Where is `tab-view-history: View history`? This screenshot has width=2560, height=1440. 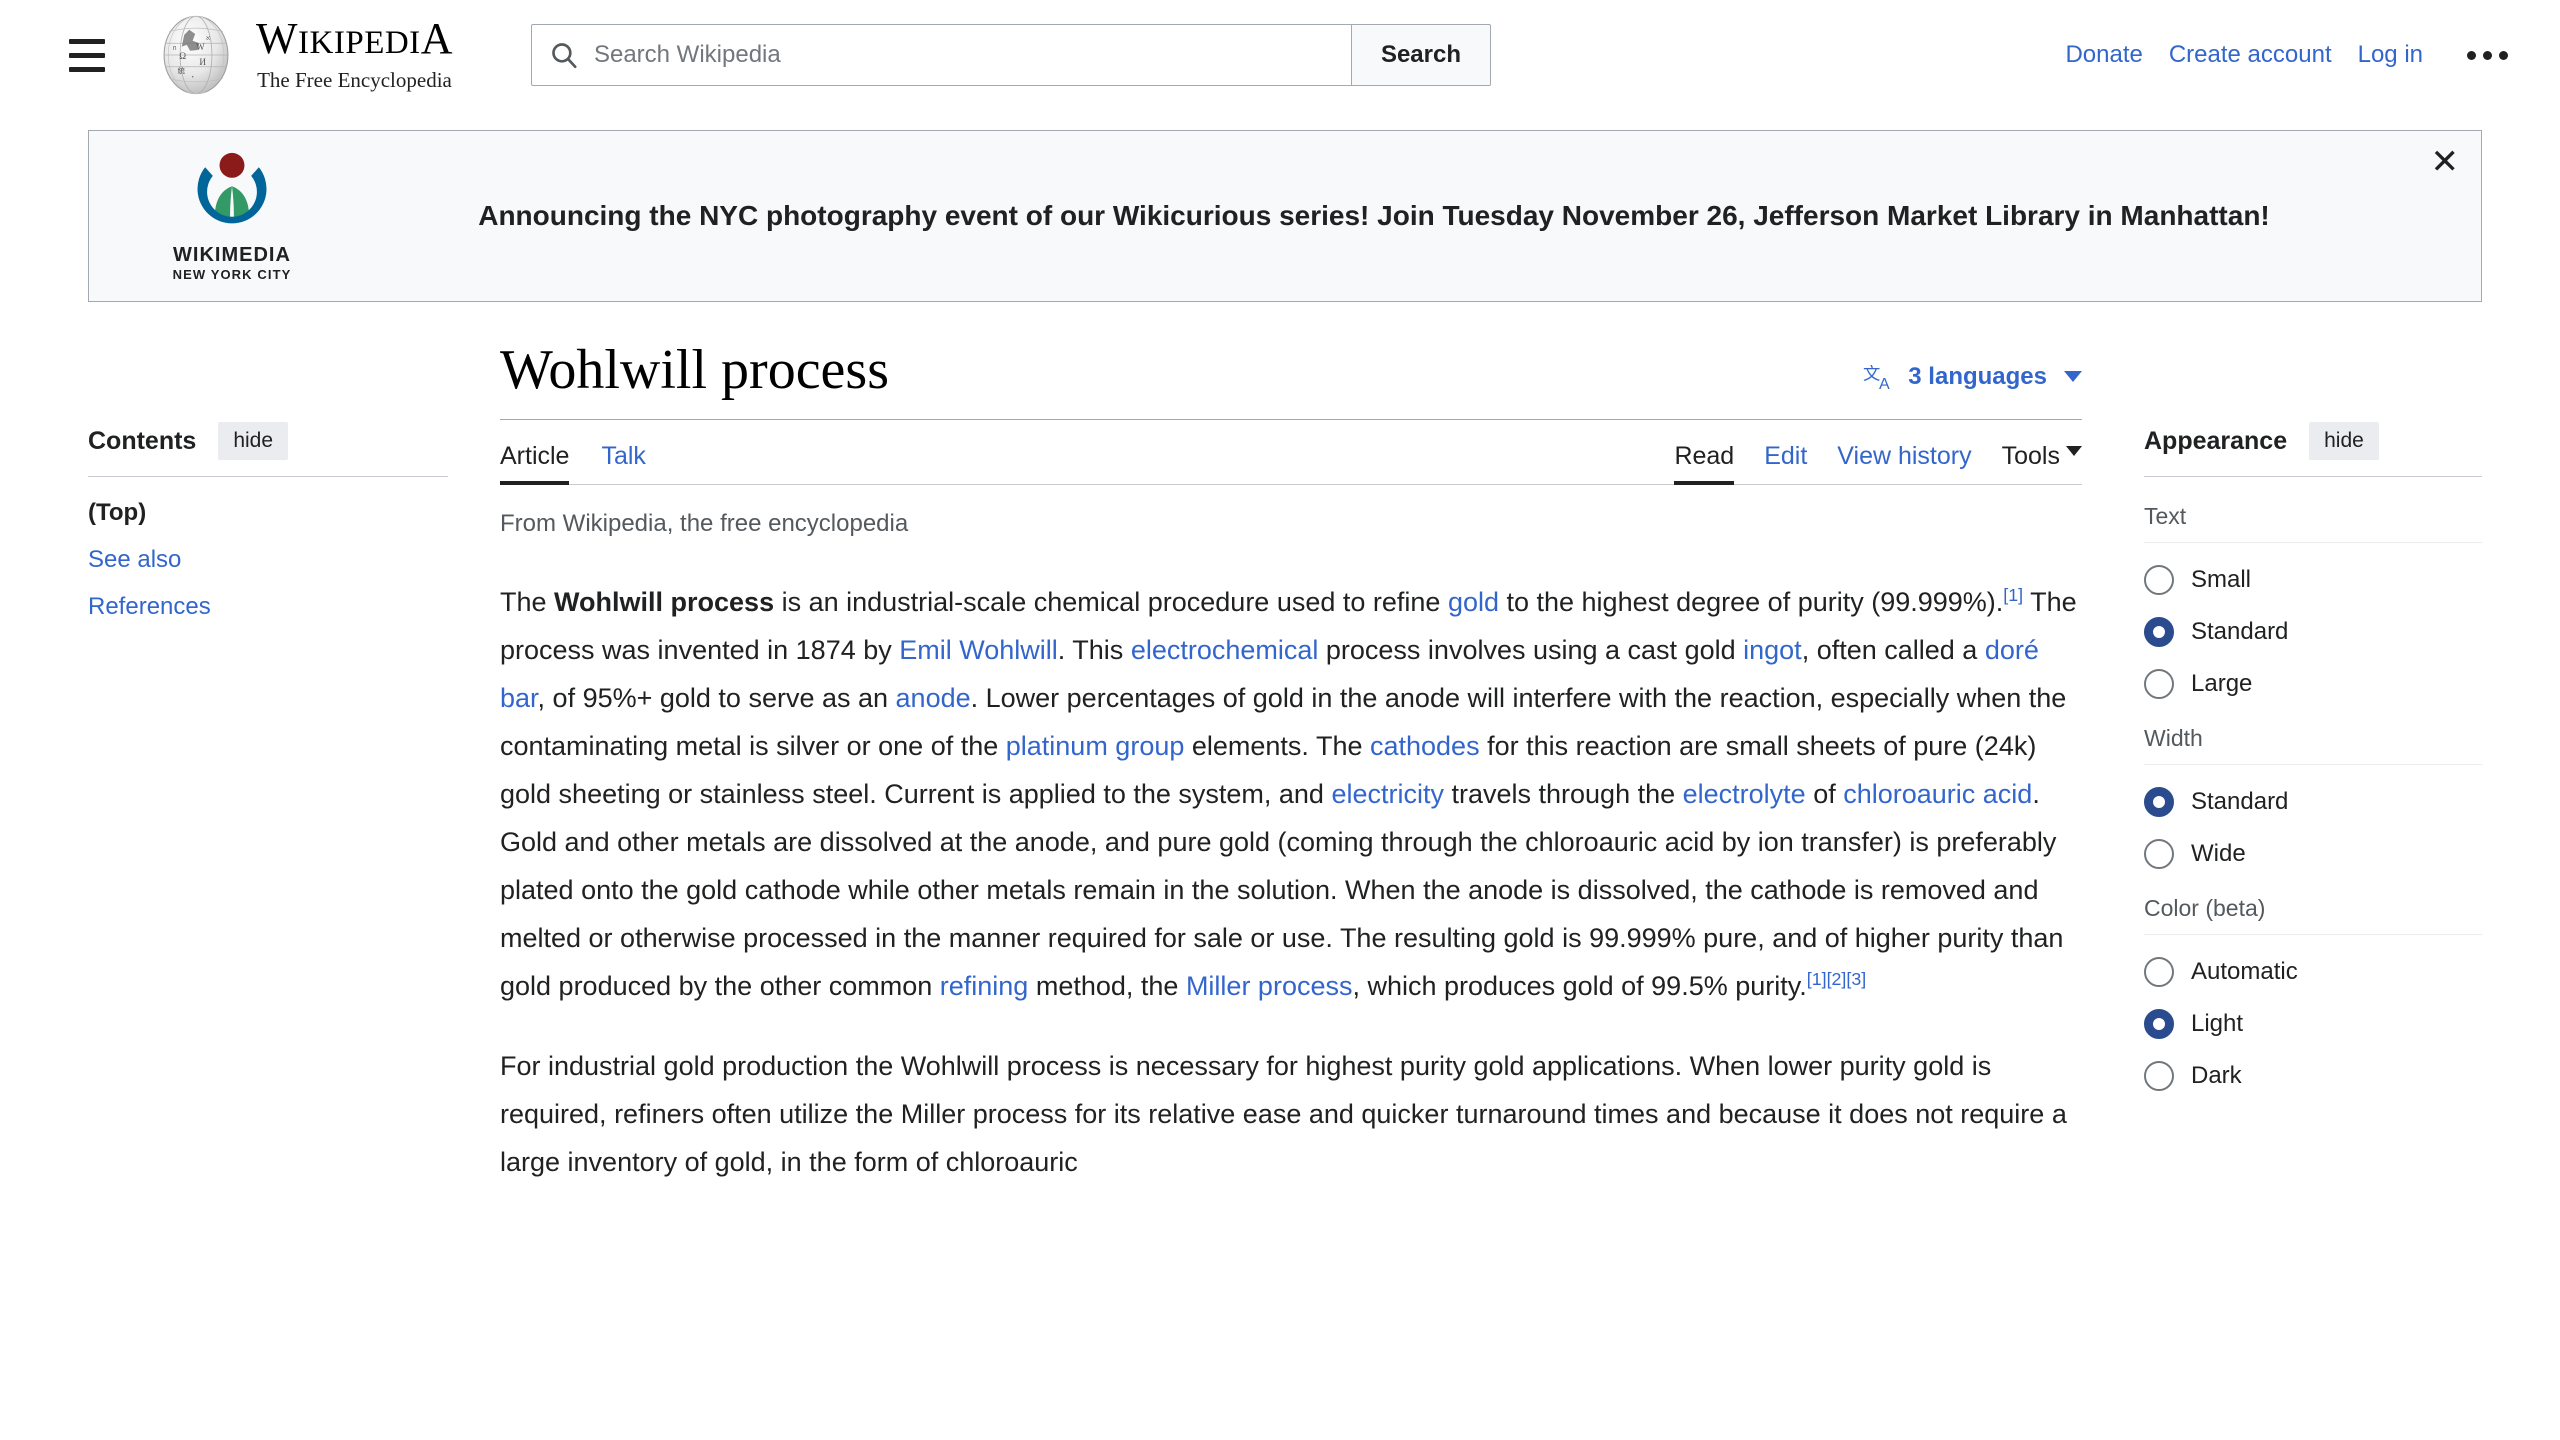 tab-view-history: View history is located at coordinates (1904, 463).